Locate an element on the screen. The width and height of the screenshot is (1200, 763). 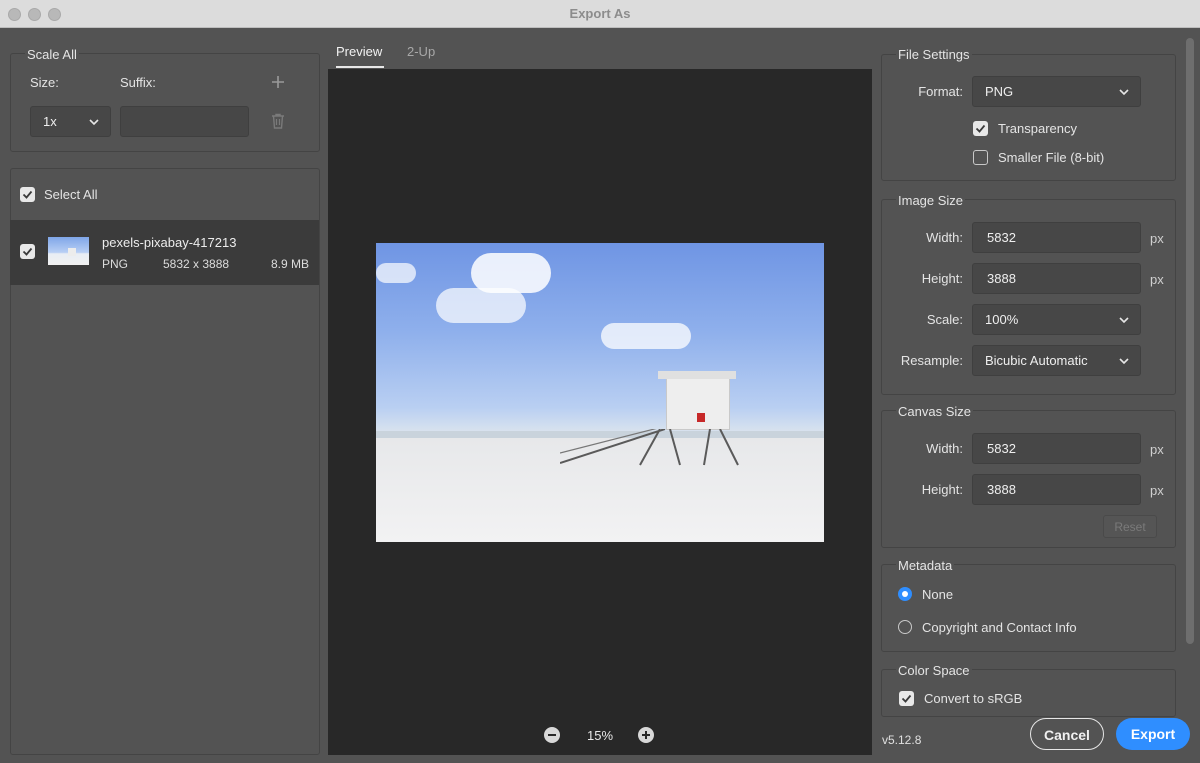
scale-value: 100% is located at coordinates (1002, 319).